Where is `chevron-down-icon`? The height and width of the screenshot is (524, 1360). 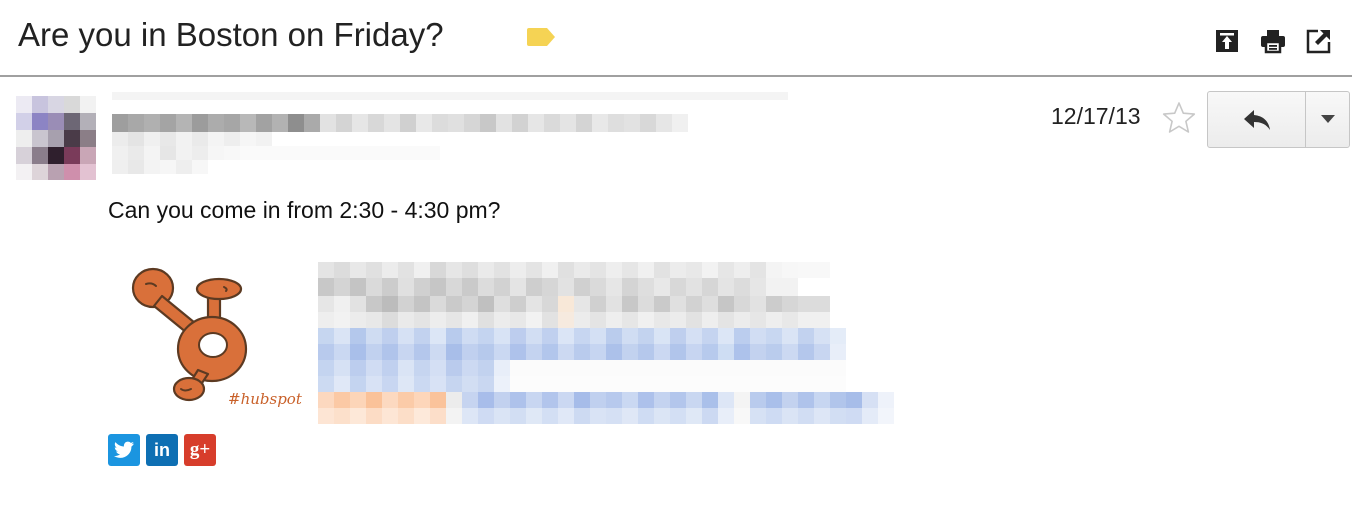
chevron-down-icon is located at coordinates (1327, 119).